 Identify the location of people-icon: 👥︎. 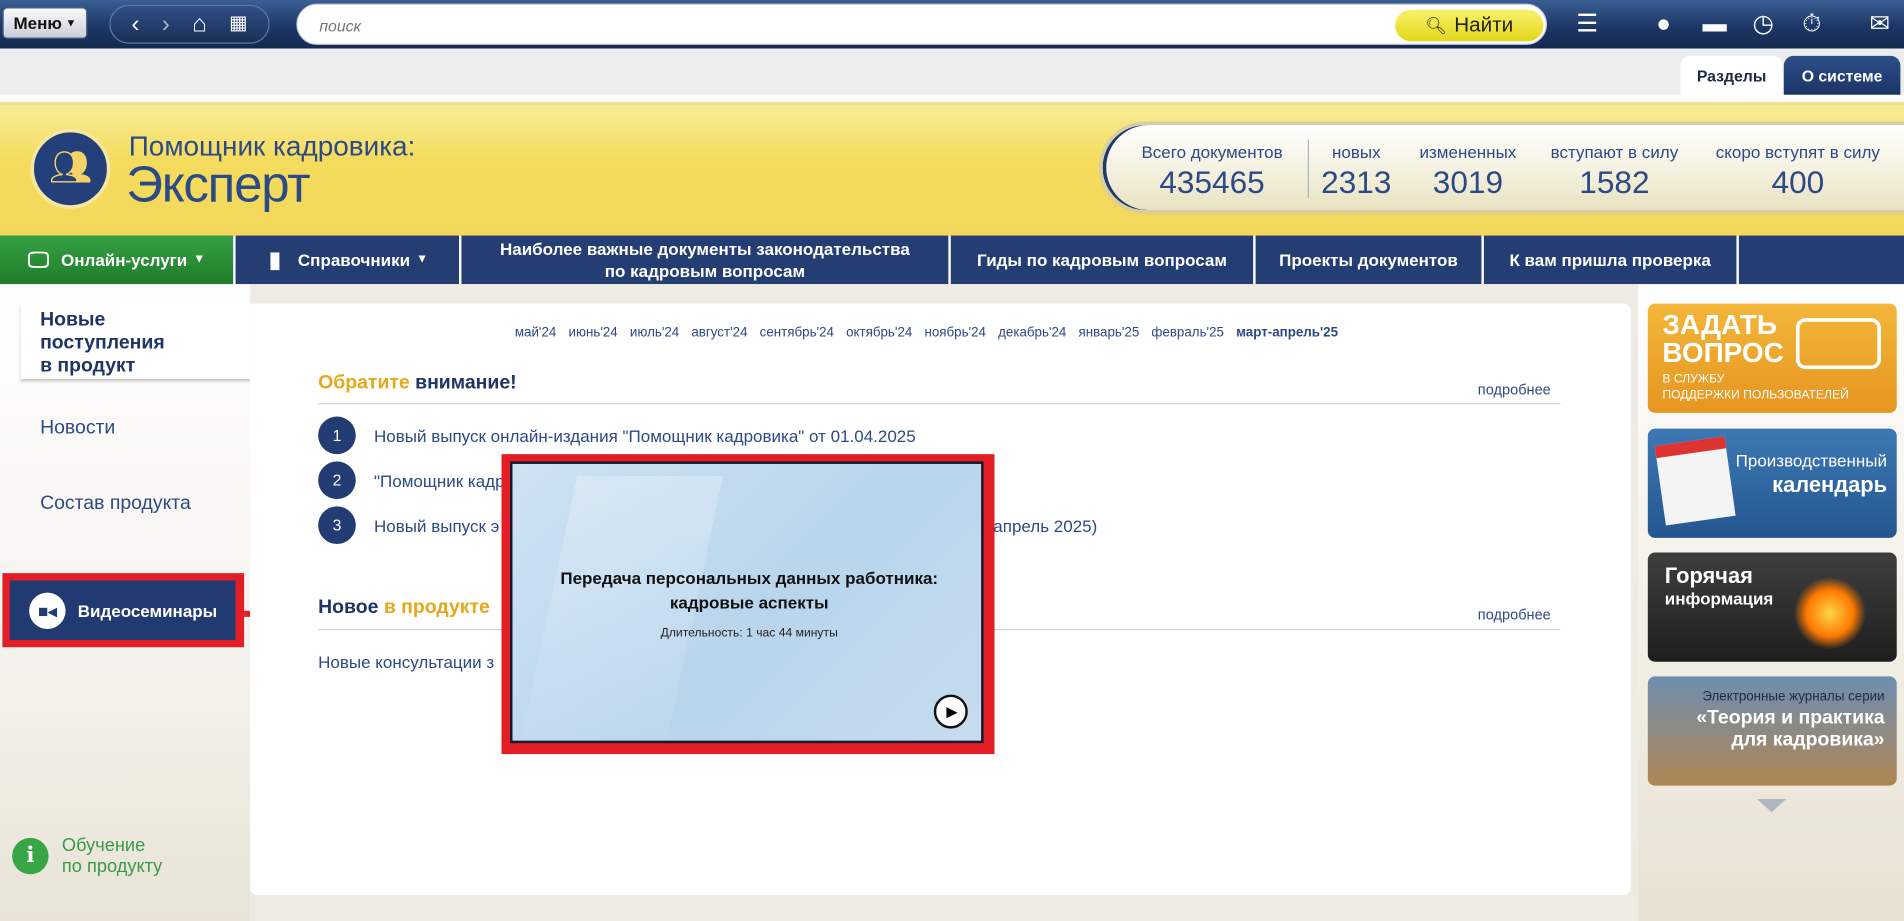
(70, 167).